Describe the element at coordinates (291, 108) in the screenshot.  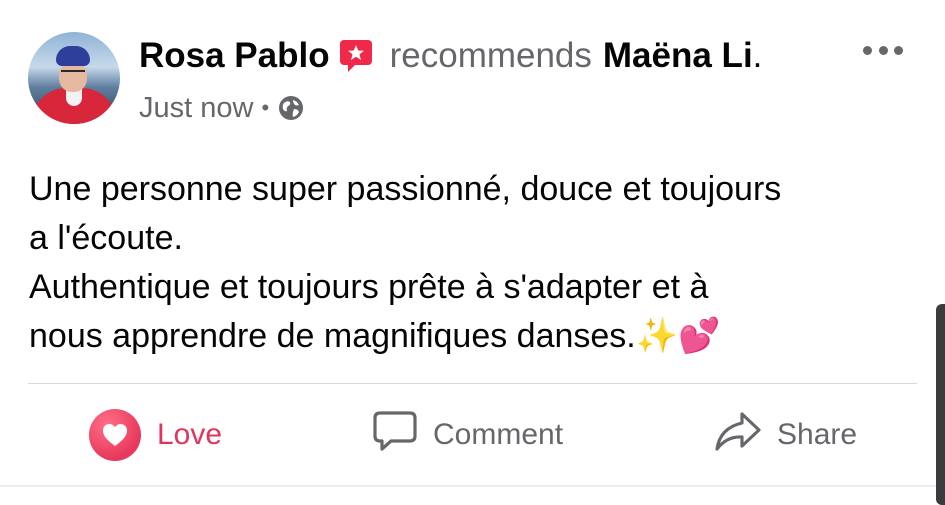
I see `globe-icon` at that location.